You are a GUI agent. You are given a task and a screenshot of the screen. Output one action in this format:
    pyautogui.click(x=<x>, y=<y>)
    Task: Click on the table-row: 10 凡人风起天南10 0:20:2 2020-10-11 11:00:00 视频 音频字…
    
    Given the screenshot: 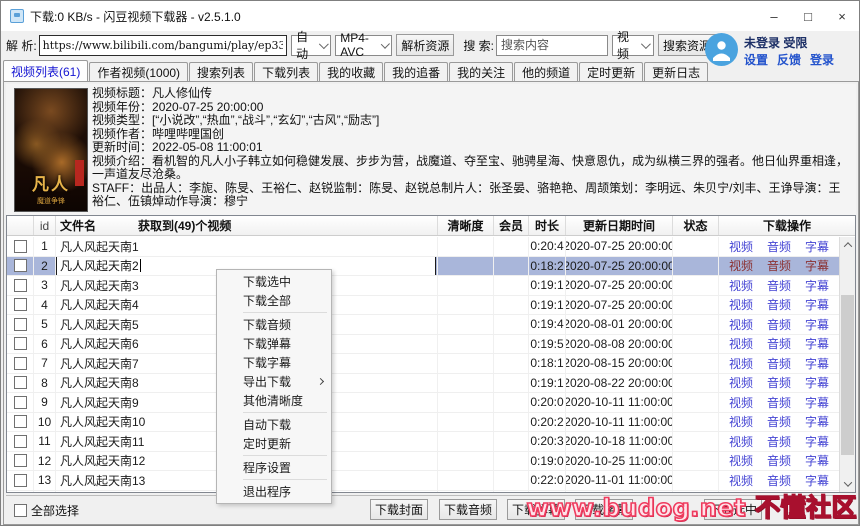 What is the action you would take?
    pyautogui.click(x=423, y=422)
    